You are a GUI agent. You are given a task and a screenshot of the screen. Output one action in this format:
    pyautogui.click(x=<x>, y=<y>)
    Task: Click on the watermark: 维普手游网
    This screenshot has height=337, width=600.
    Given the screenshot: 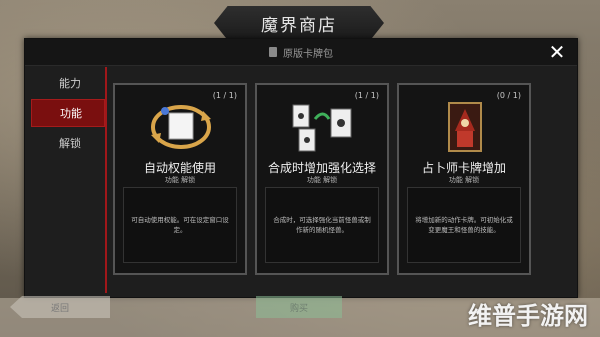 What is the action you would take?
    pyautogui.click(x=528, y=316)
    